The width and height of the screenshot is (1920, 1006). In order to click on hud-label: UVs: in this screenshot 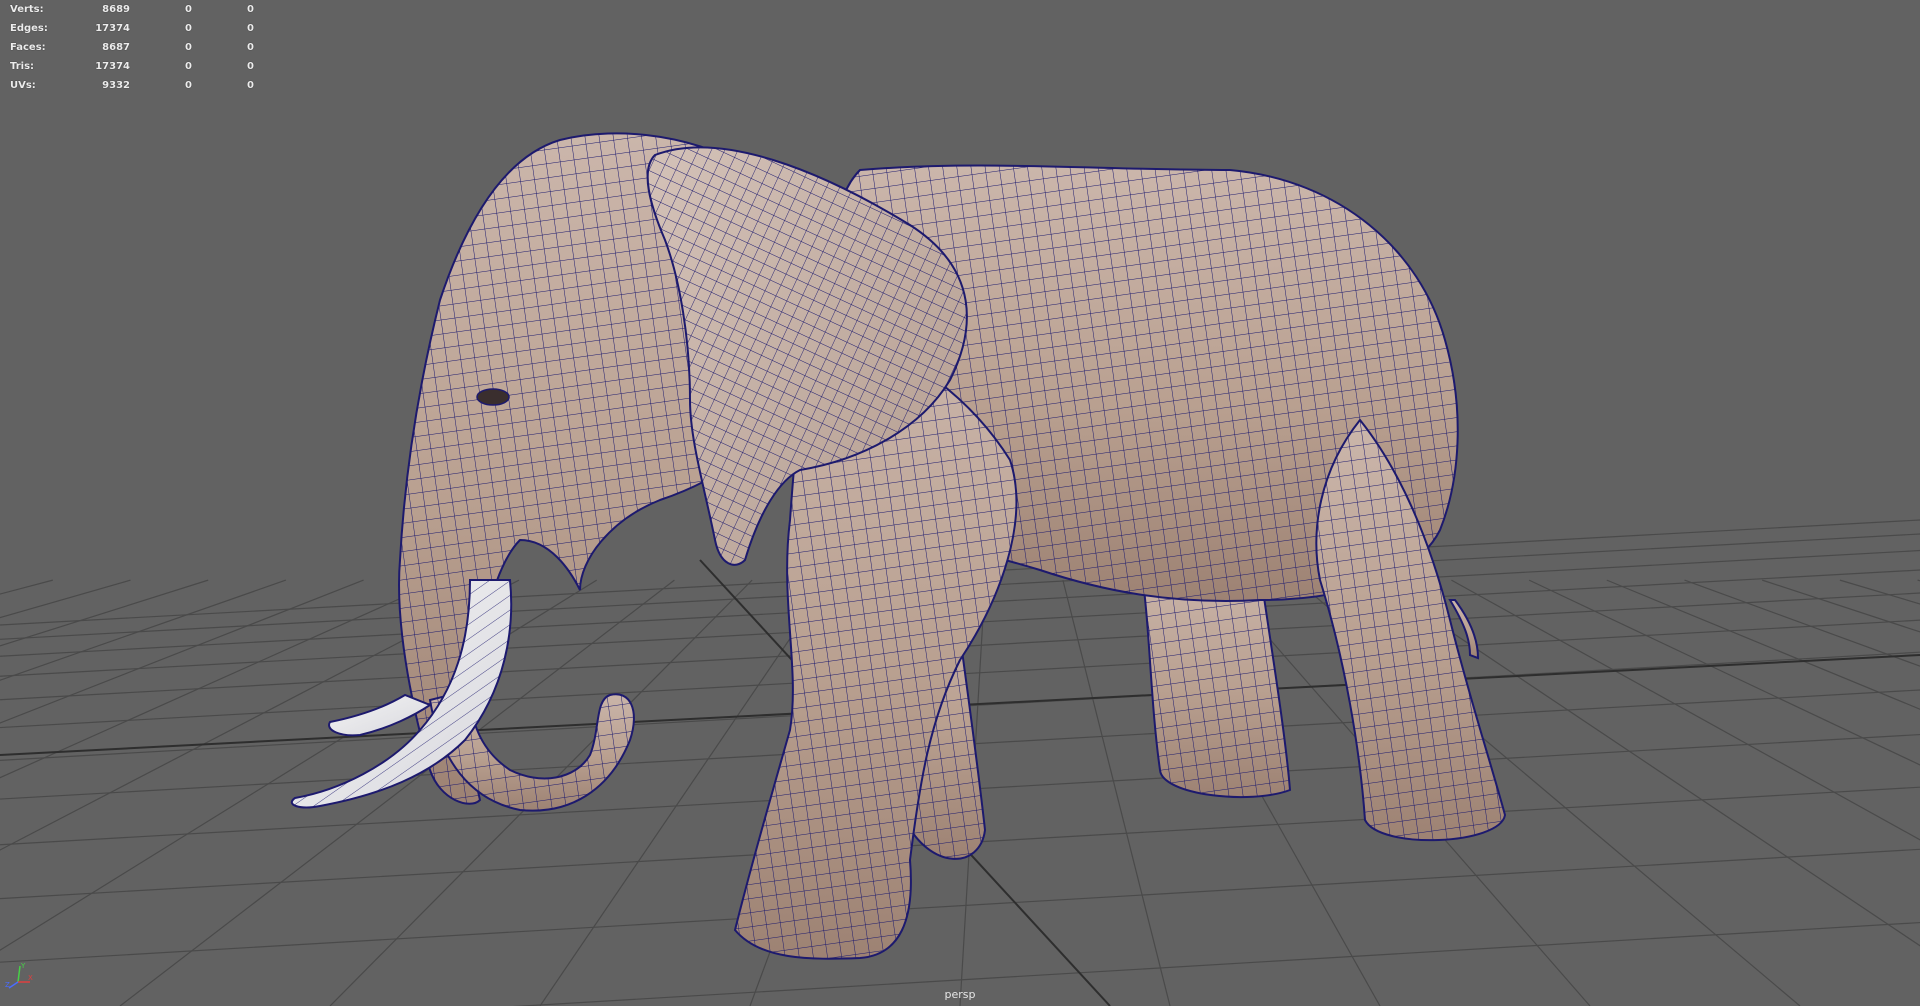, I will do `click(23, 85)`.